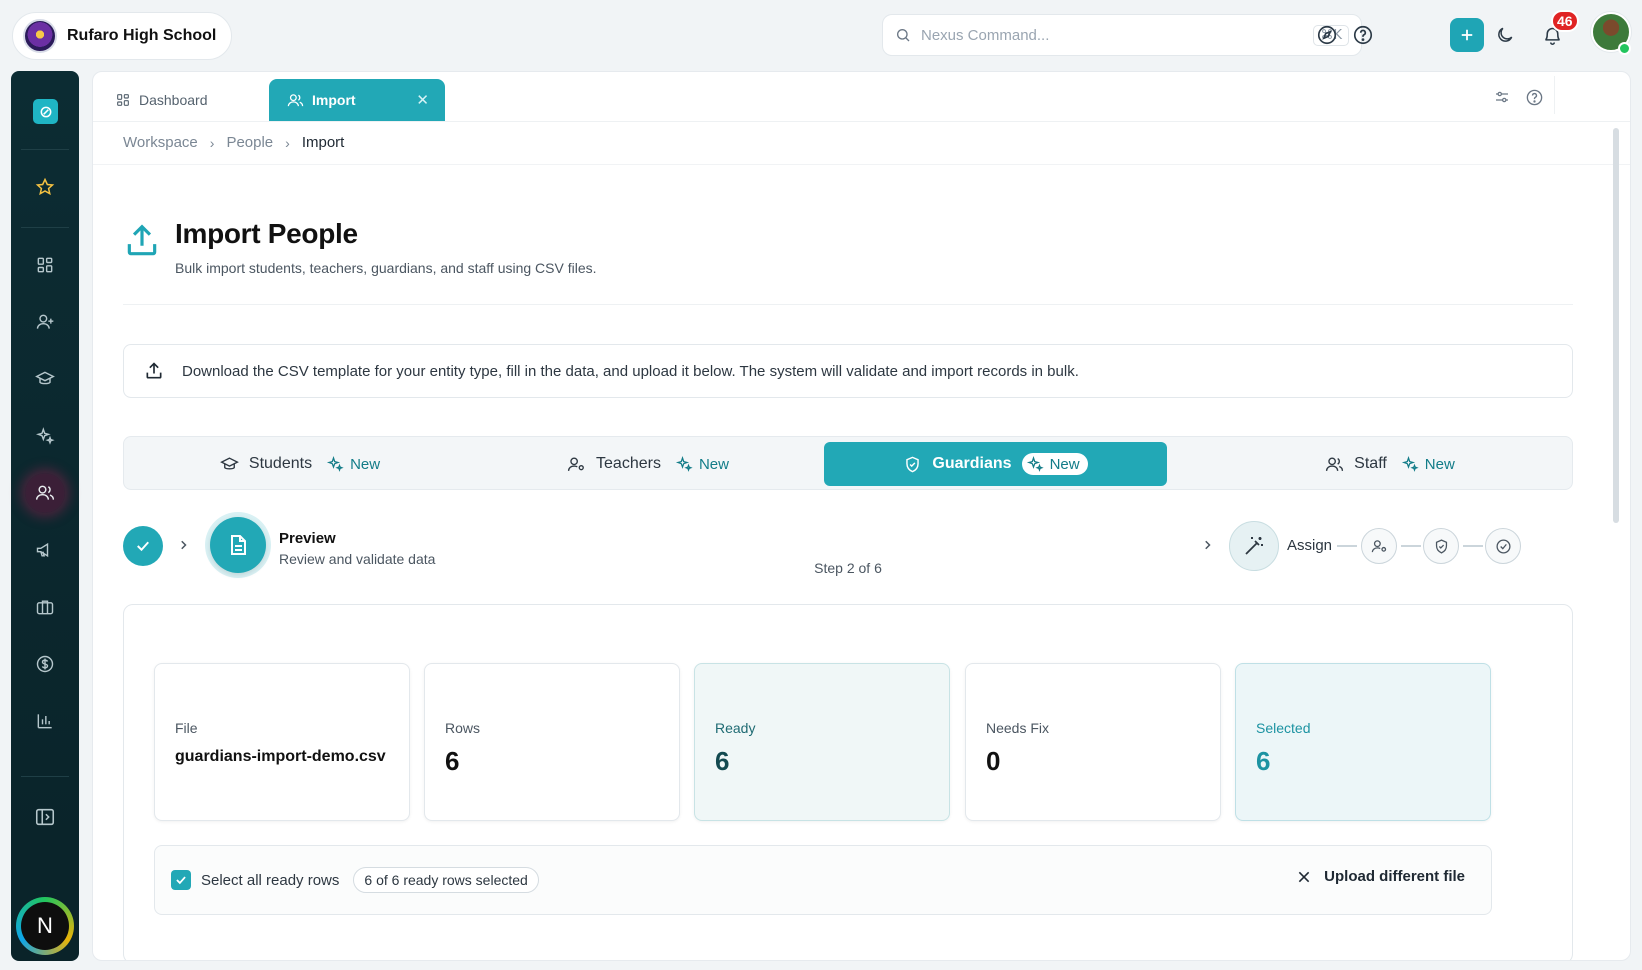 The height and width of the screenshot is (970, 1642). Describe the element at coordinates (334, 100) in the screenshot. I see `tab-label: Import` at that location.